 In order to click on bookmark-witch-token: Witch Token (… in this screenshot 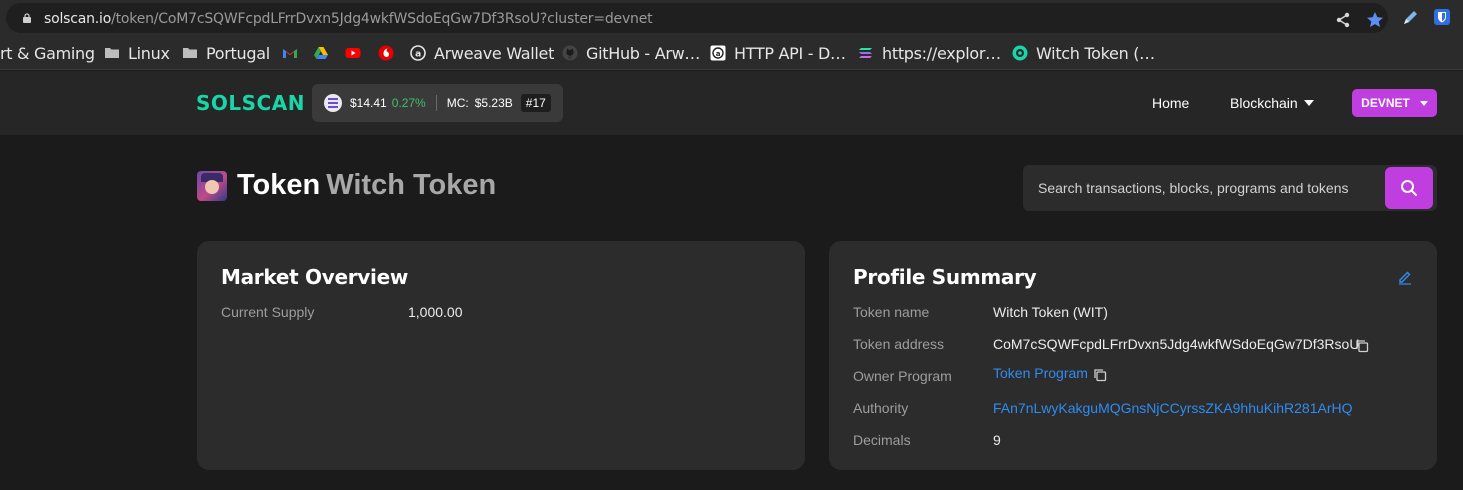, I will do `click(1083, 53)`.